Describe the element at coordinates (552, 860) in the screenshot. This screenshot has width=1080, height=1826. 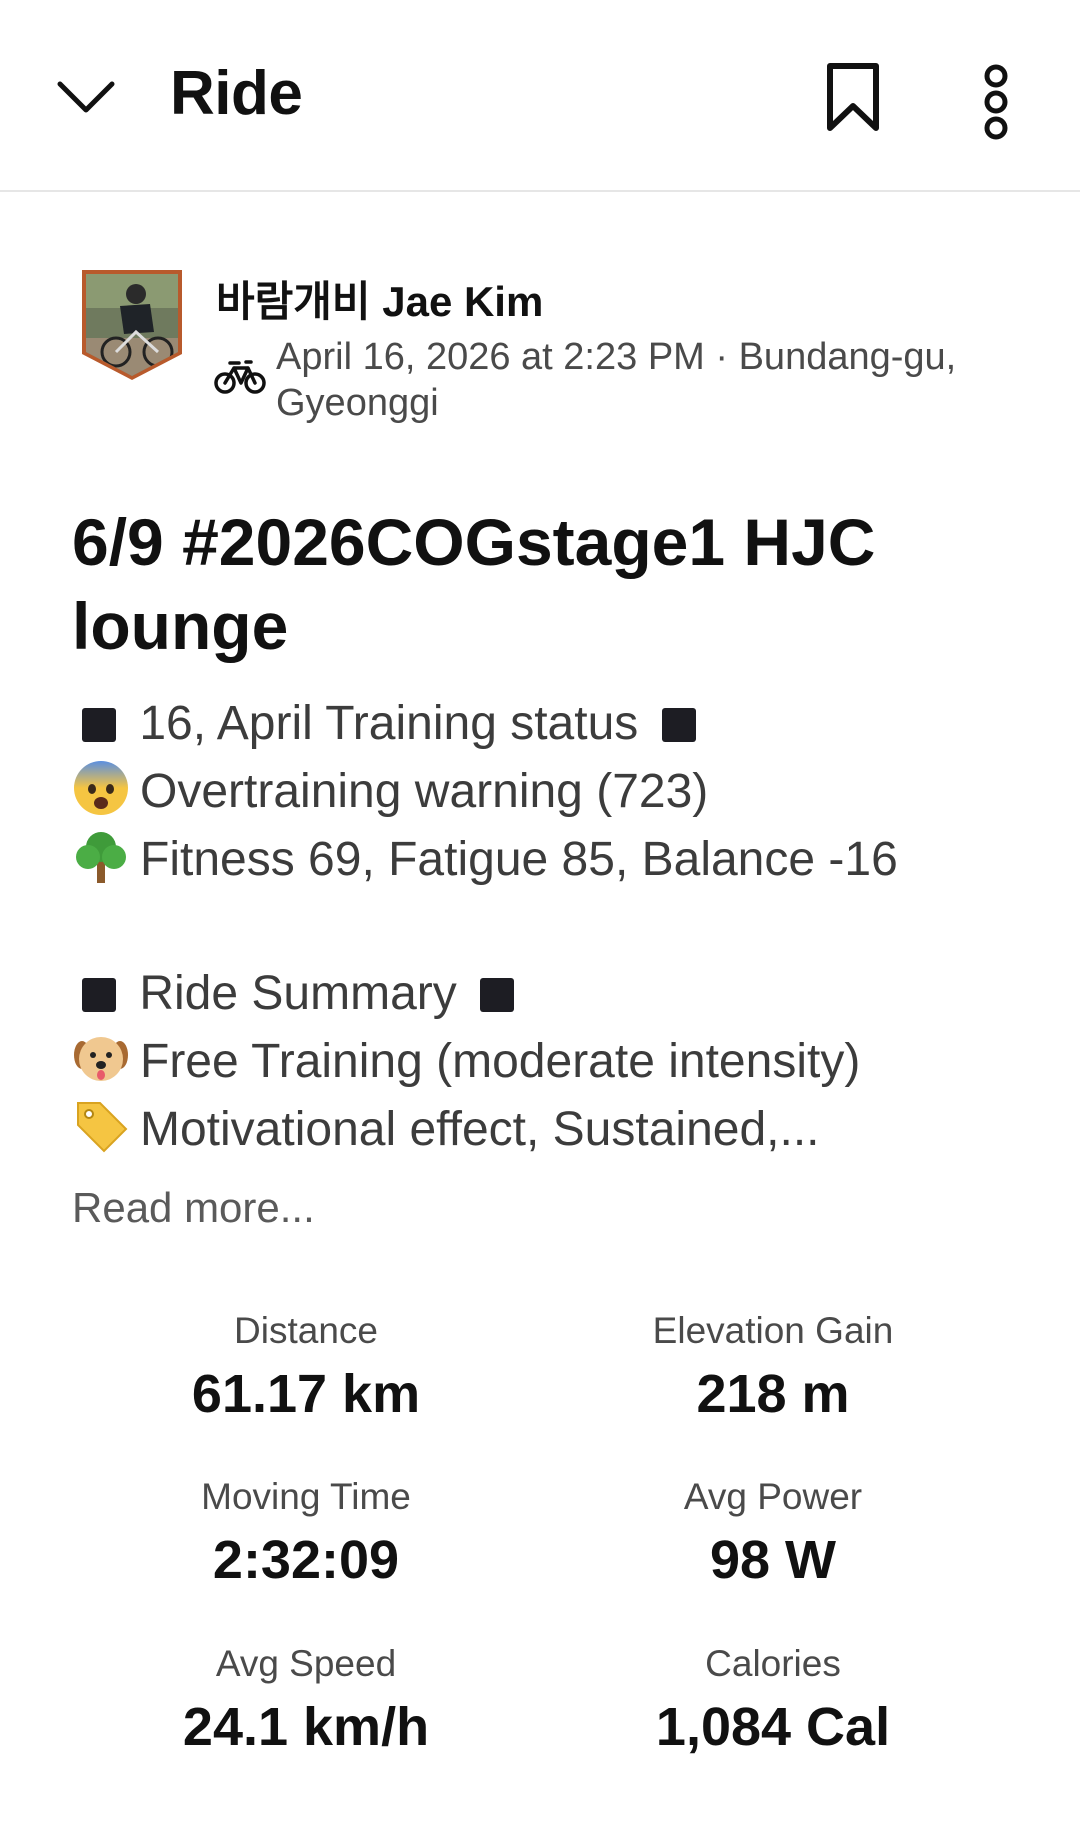
I see `description-line: Fitness 69, Fatigue 85, Balance -16` at that location.